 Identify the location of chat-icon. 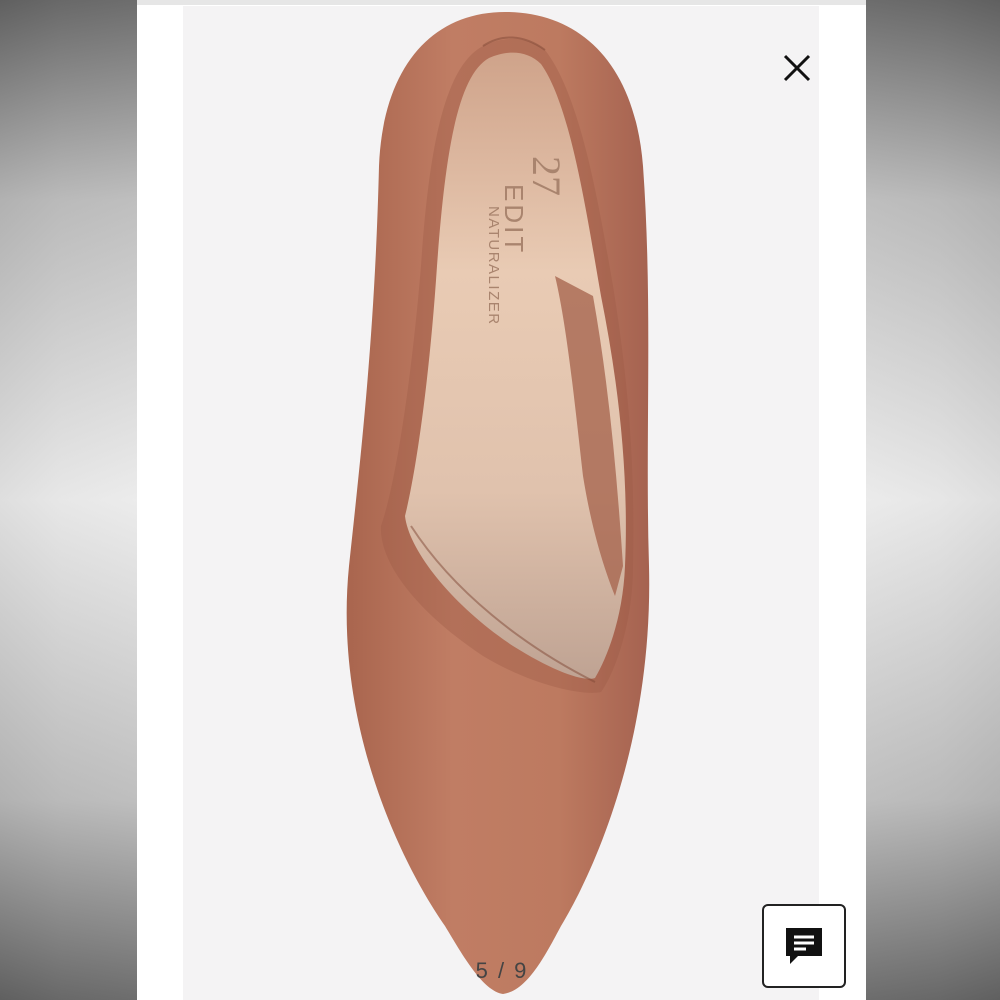
(804, 946).